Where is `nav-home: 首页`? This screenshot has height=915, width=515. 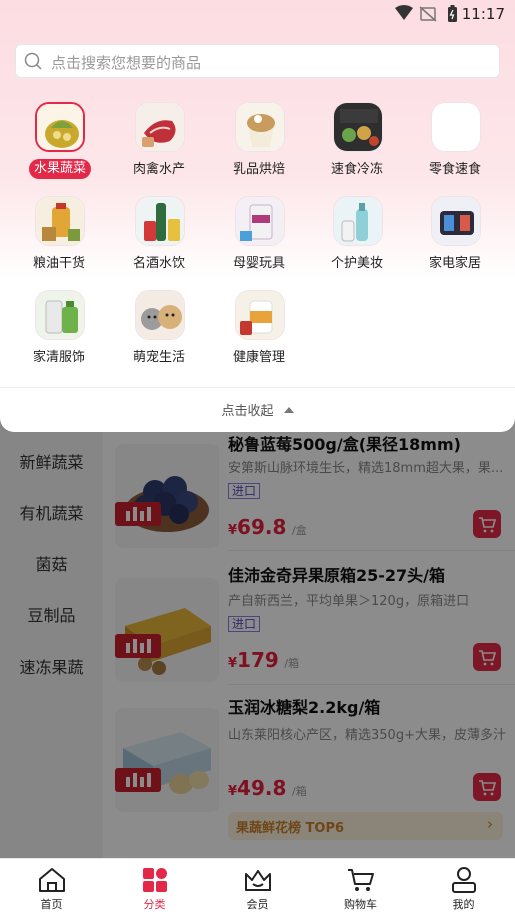
nav-home: 首页 is located at coordinates (51, 887).